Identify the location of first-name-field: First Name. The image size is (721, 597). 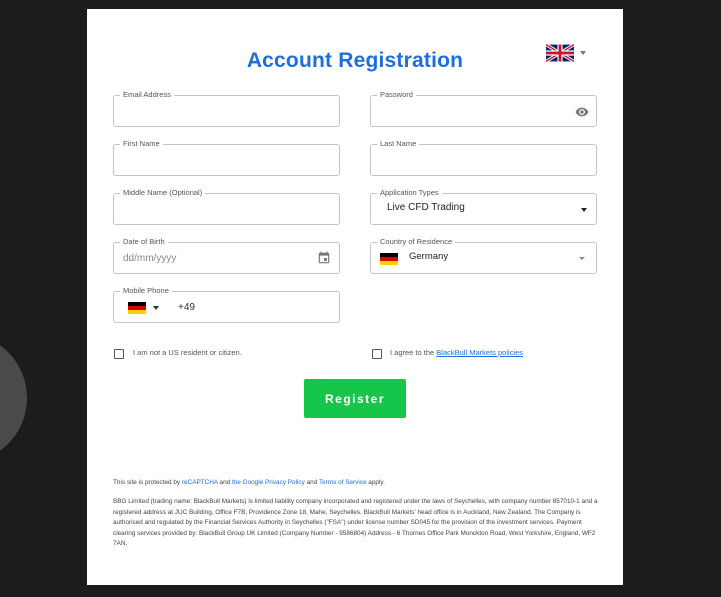
(226, 157).